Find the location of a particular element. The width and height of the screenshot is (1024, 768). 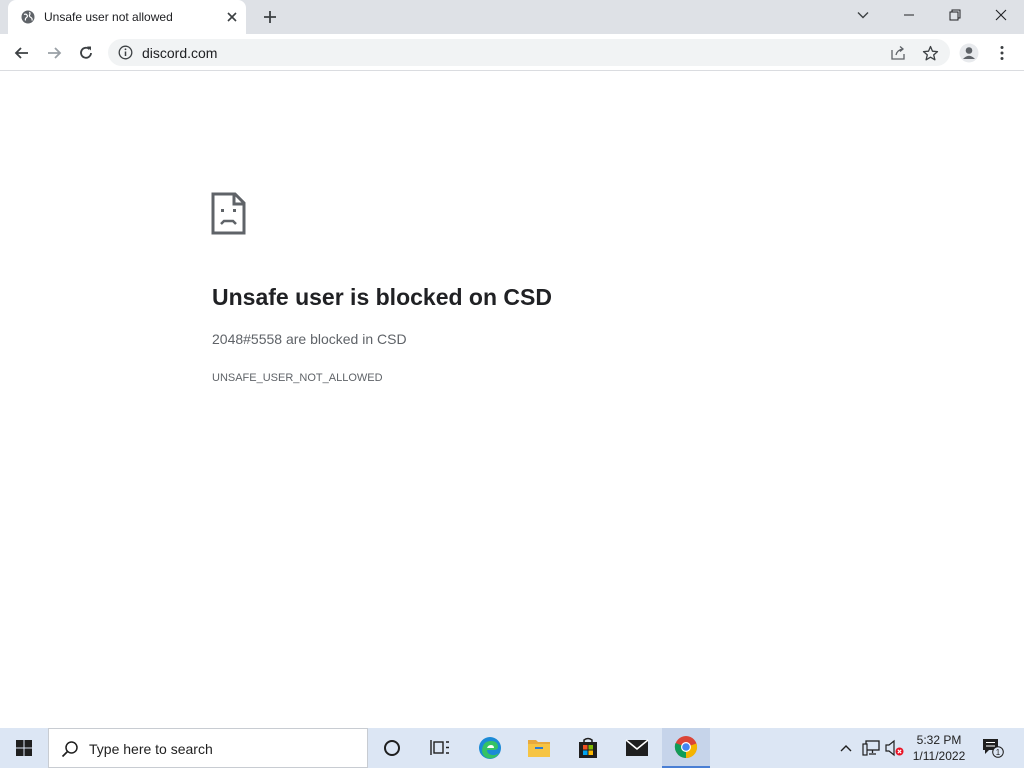

bookmark-button is located at coordinates (930, 53).